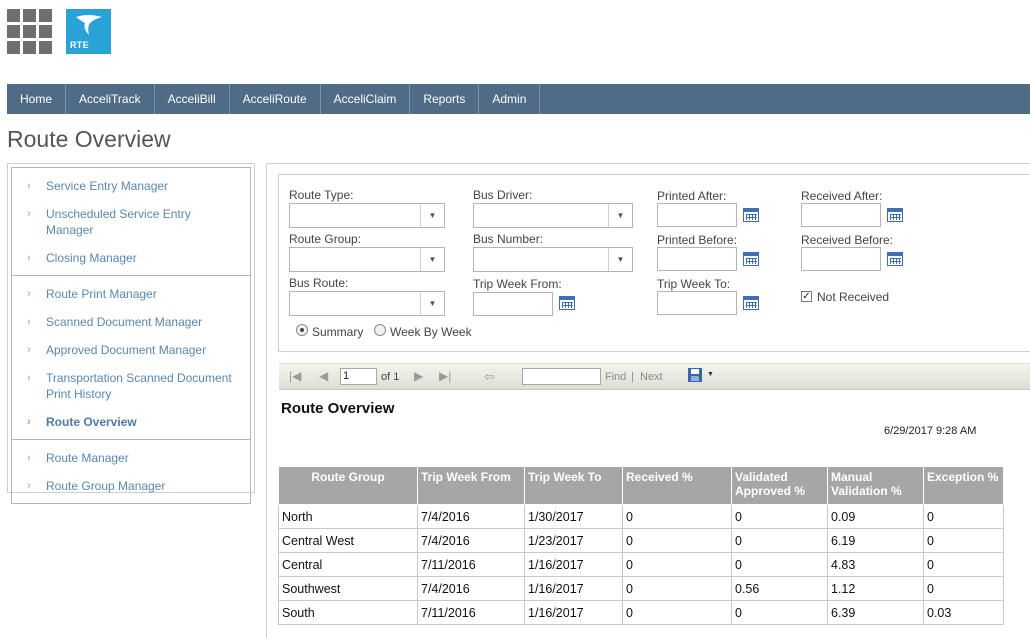  What do you see at coordinates (367, 215) in the screenshot?
I see `route-type-select: ▼` at bounding box center [367, 215].